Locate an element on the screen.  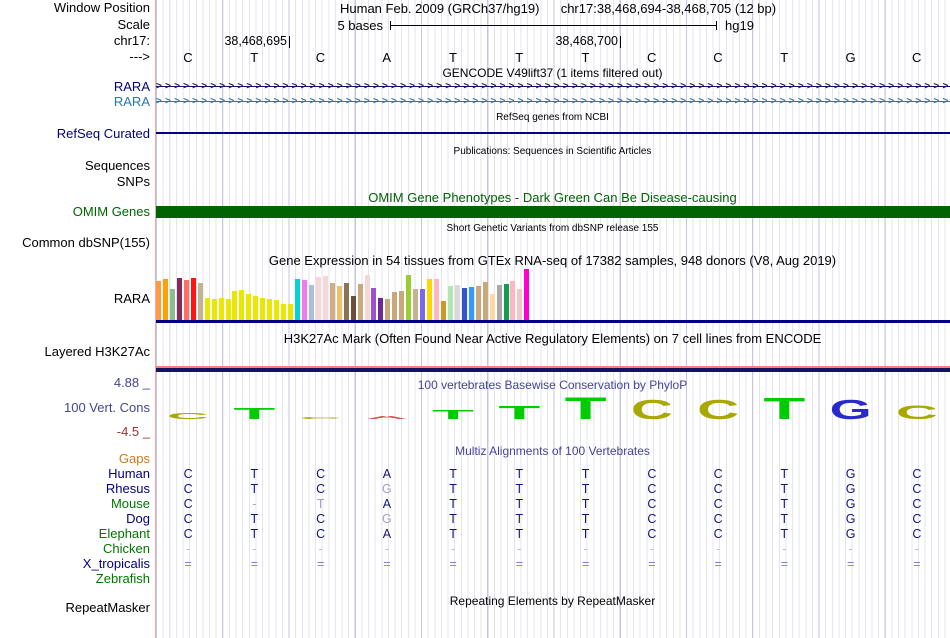
multiz-elephant-base-10: T is located at coordinates (784, 534).